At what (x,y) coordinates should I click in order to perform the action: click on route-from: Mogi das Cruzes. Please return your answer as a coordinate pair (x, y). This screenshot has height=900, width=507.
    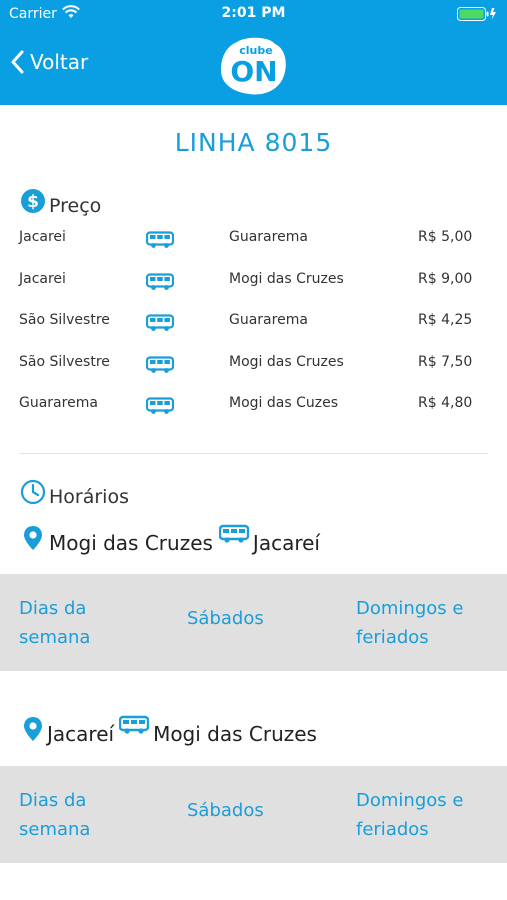
    Looking at the image, I should click on (131, 543).